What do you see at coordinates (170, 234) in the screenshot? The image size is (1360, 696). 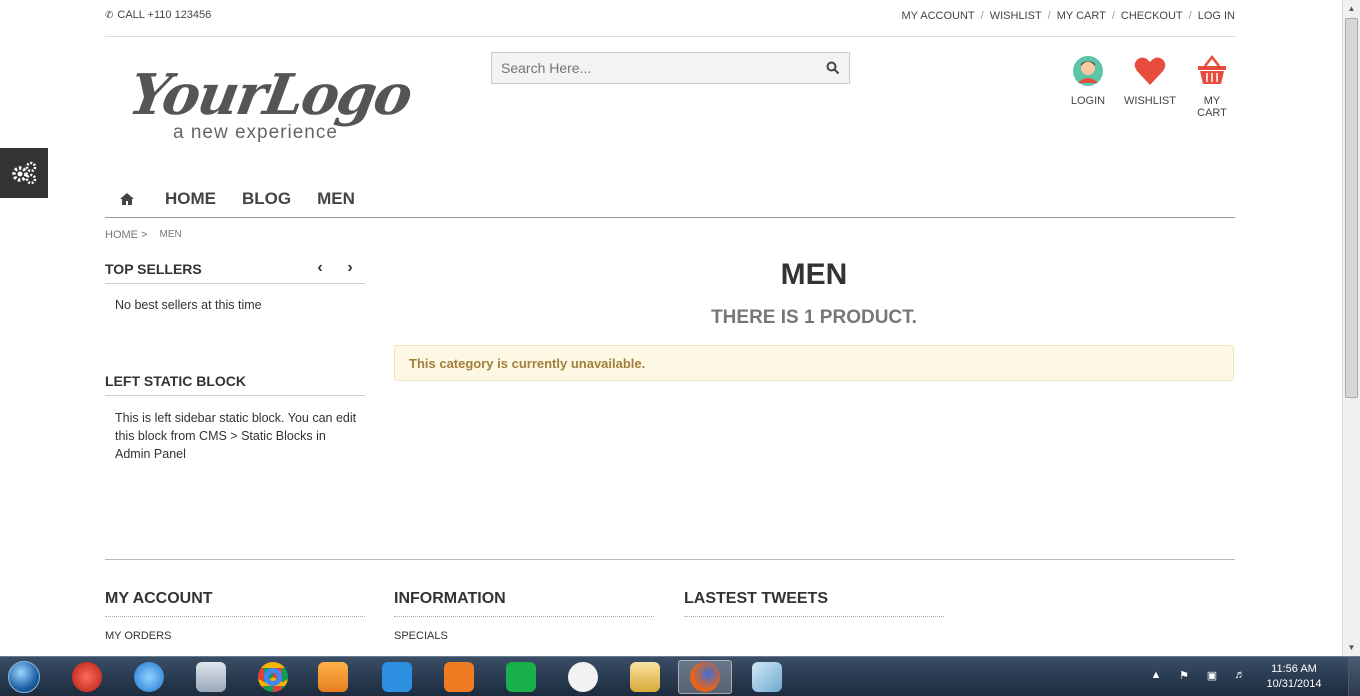 I see `breadcrumb-current: MEN` at bounding box center [170, 234].